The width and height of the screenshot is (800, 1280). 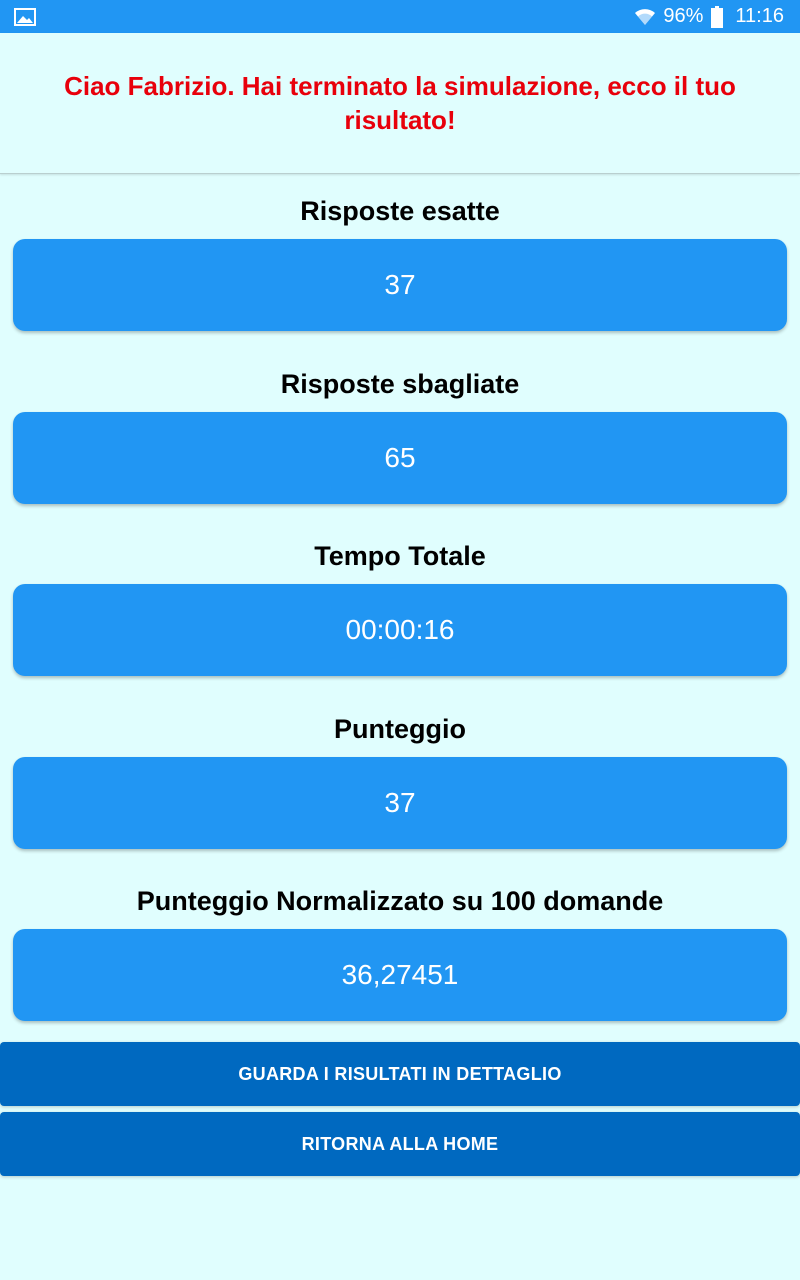 I want to click on correct-answers-label: Risposte esatte, so click(x=400, y=211).